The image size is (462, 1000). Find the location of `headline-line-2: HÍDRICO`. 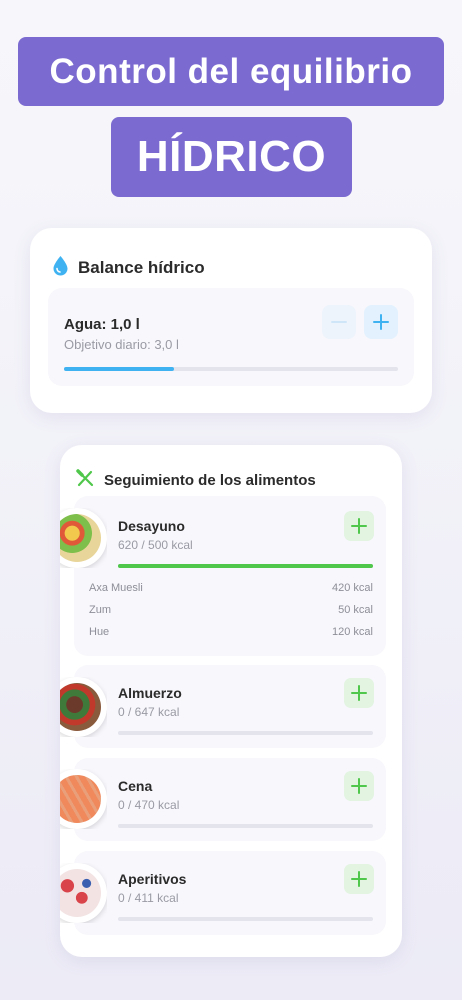

headline-line-2: HÍDRICO is located at coordinates (231, 157).